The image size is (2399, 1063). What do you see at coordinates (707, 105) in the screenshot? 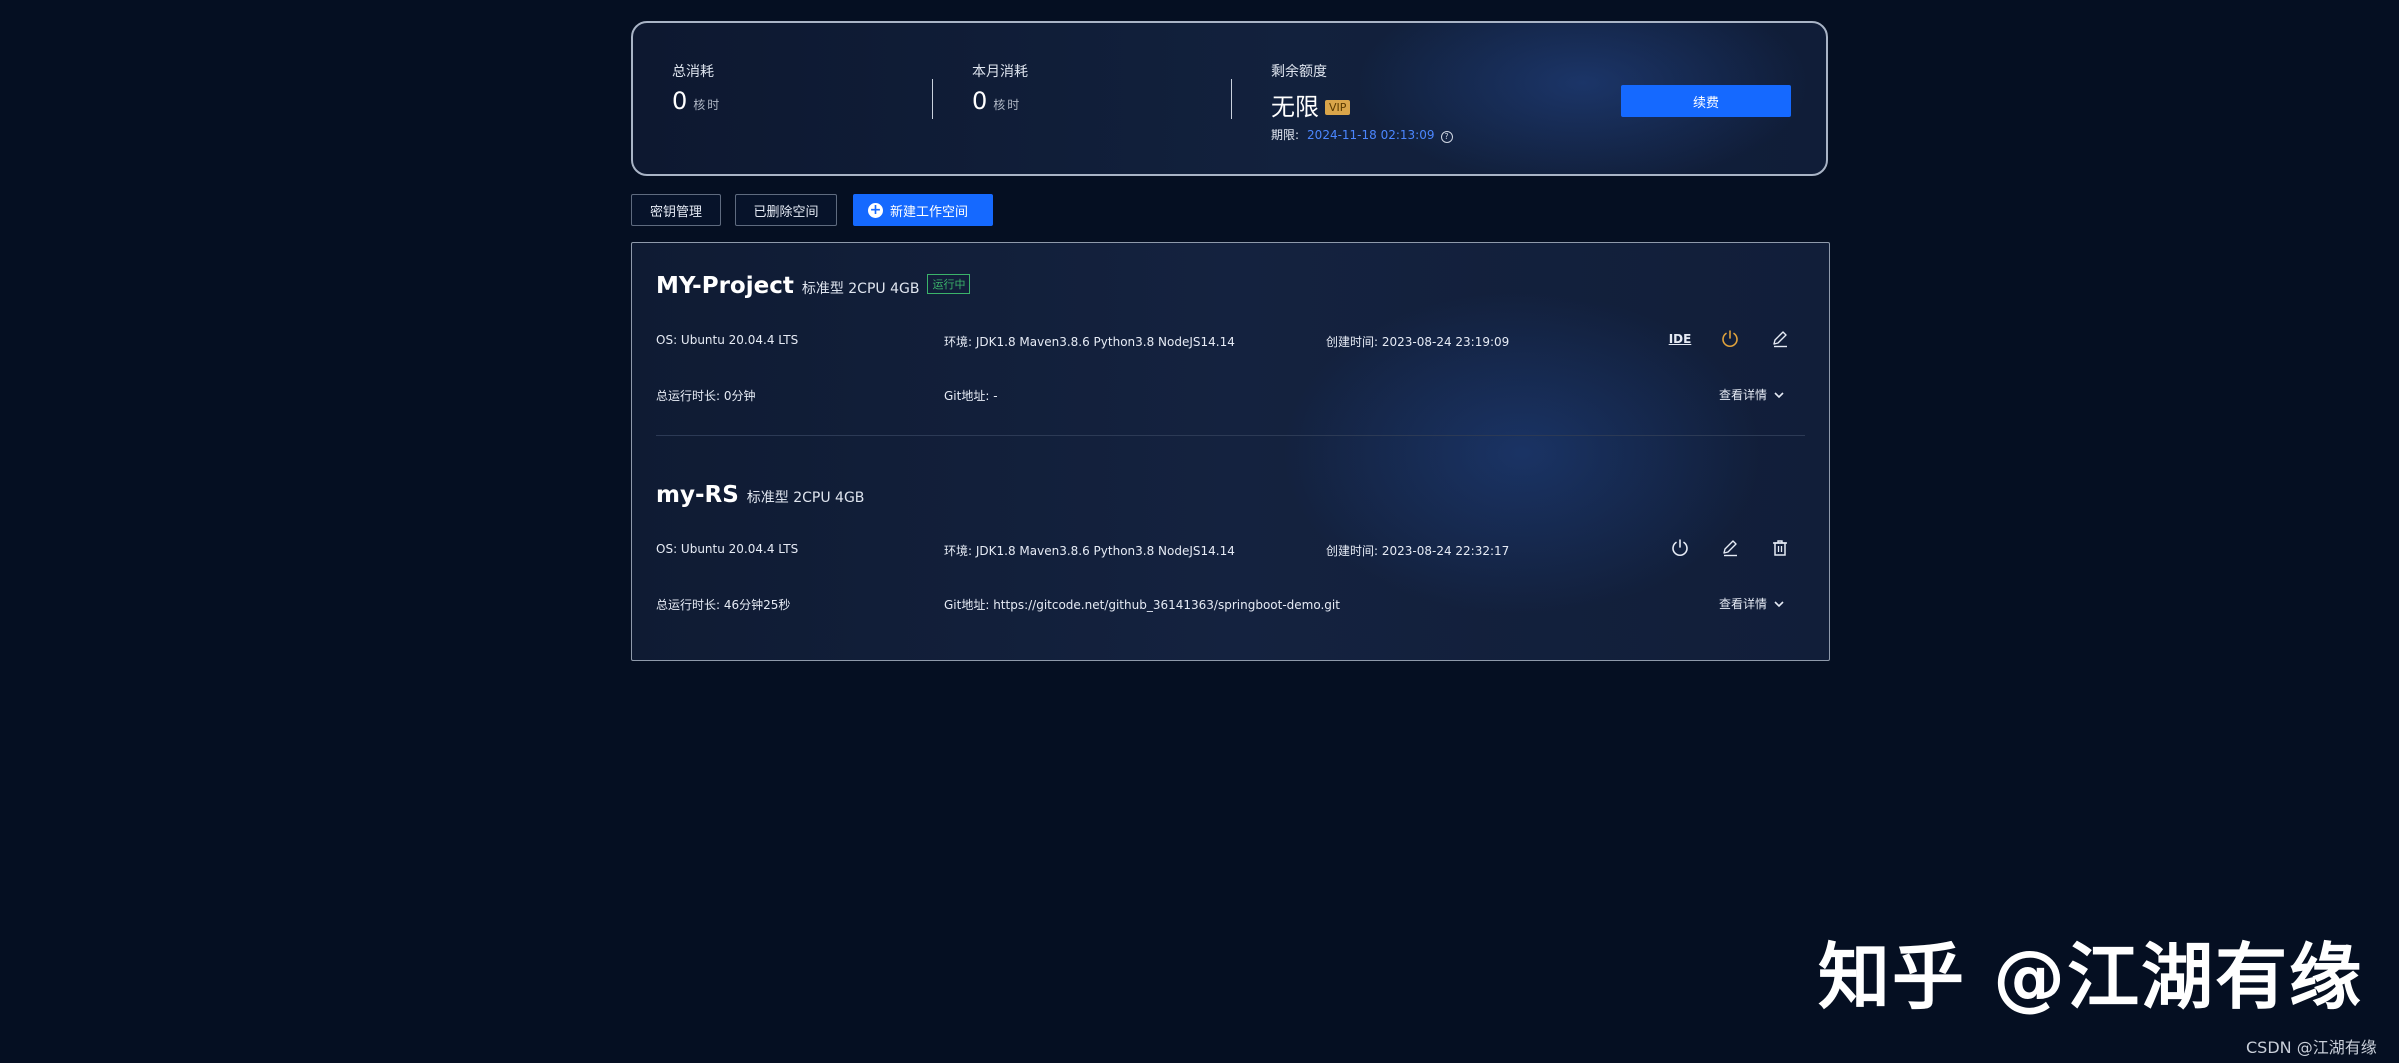
I see `total-consumption-unit: 核时` at bounding box center [707, 105].